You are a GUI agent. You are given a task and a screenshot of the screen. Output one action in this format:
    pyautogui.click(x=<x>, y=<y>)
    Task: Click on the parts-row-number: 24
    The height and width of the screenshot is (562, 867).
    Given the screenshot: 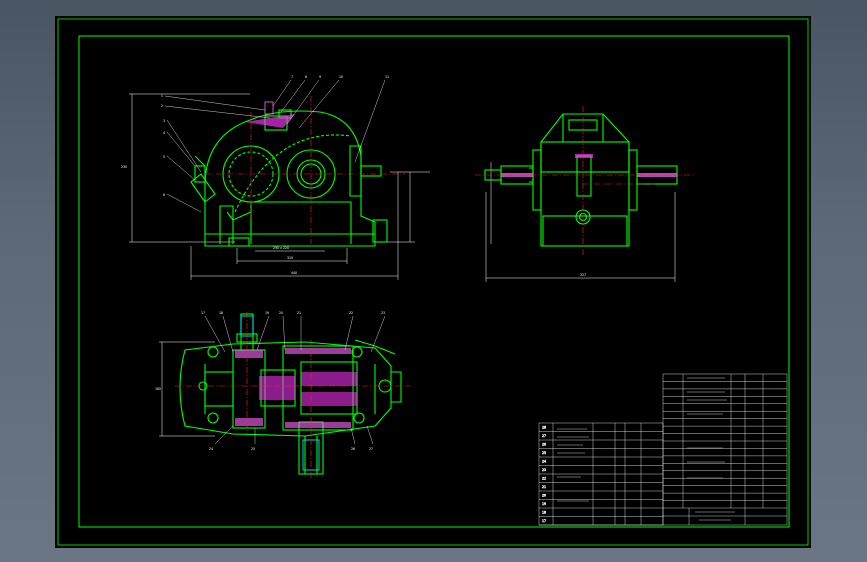 What is the action you would take?
    pyautogui.click(x=544, y=461)
    